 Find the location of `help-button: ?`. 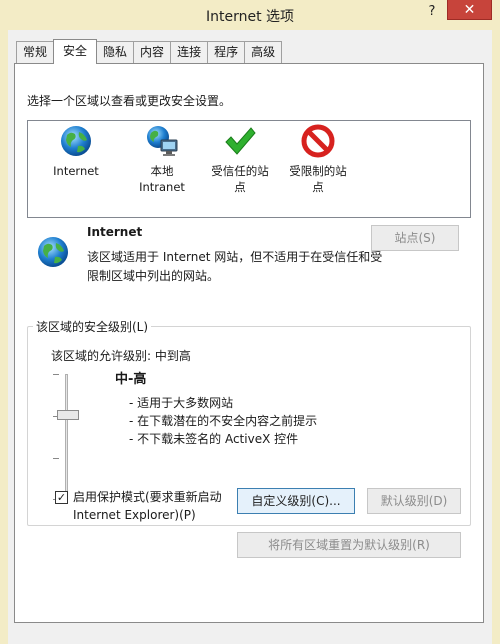

help-button: ? is located at coordinates (432, 12).